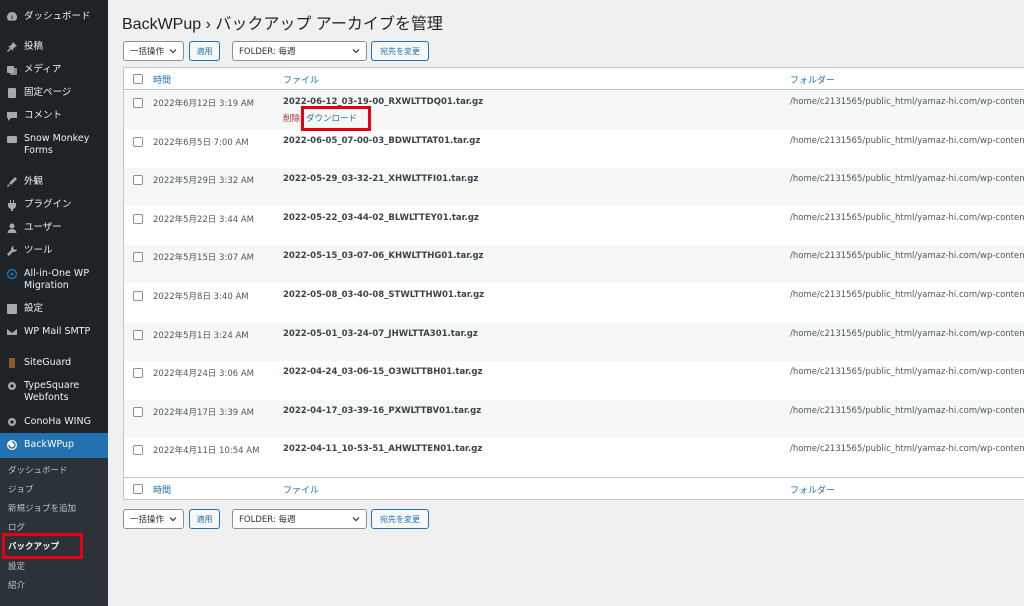 The image size is (1024, 606). I want to click on bulk-action-label: 一括操作, so click(147, 520).